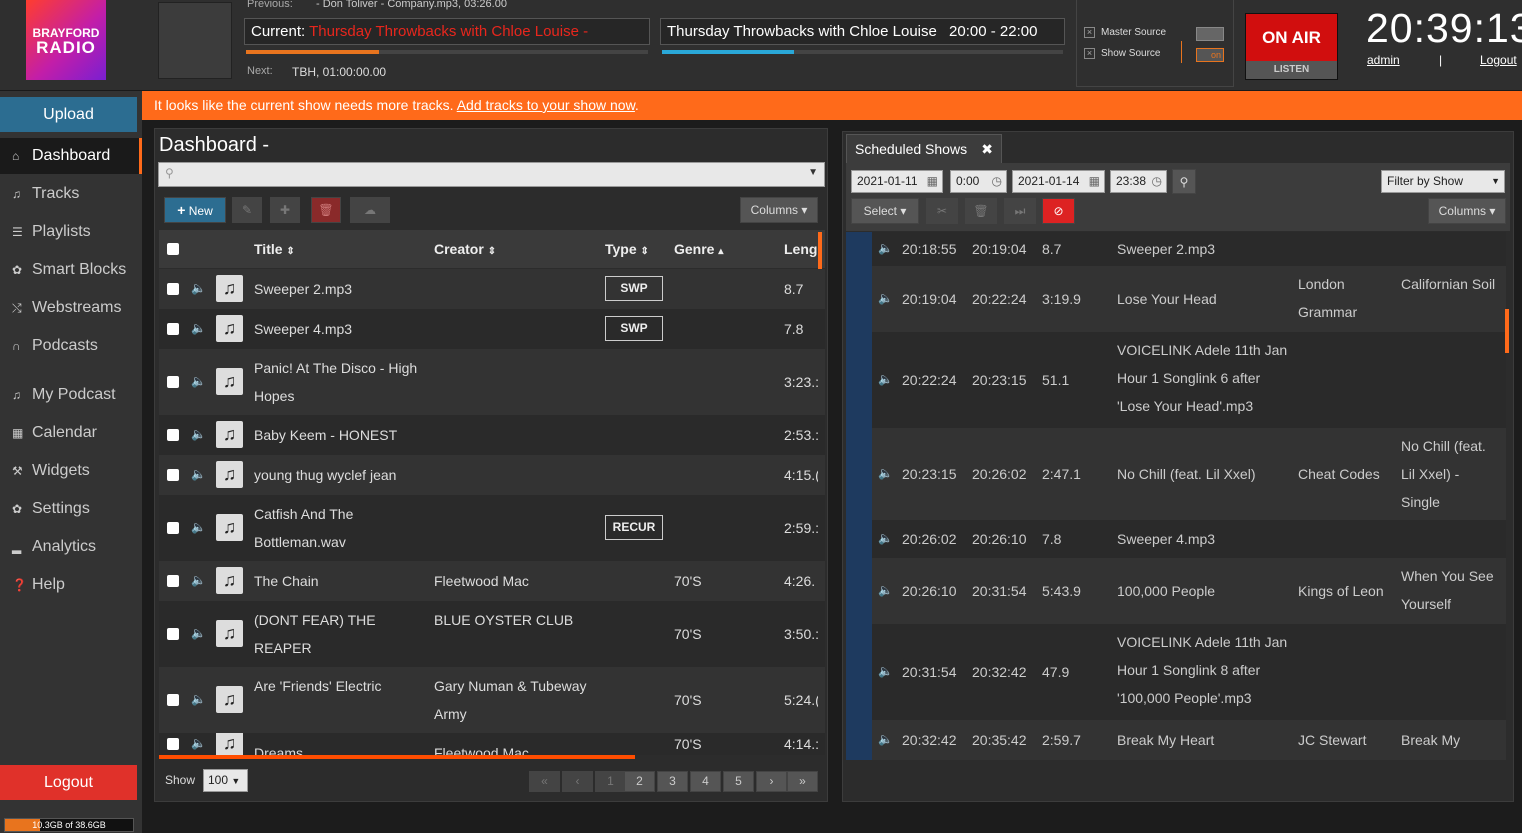 The height and width of the screenshot is (833, 1522). Describe the element at coordinates (247, 210) in the screenshot. I see `edit-icon: ✎` at that location.